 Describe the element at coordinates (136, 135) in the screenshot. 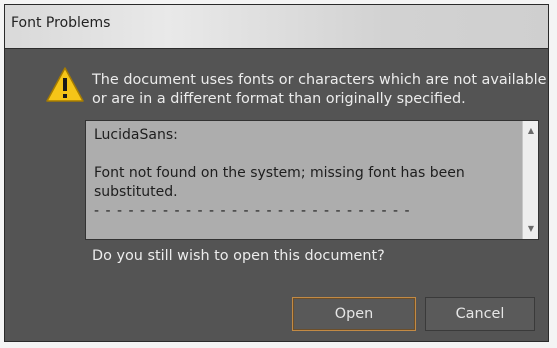

I see `missing-font-name: LucidaSans:` at that location.